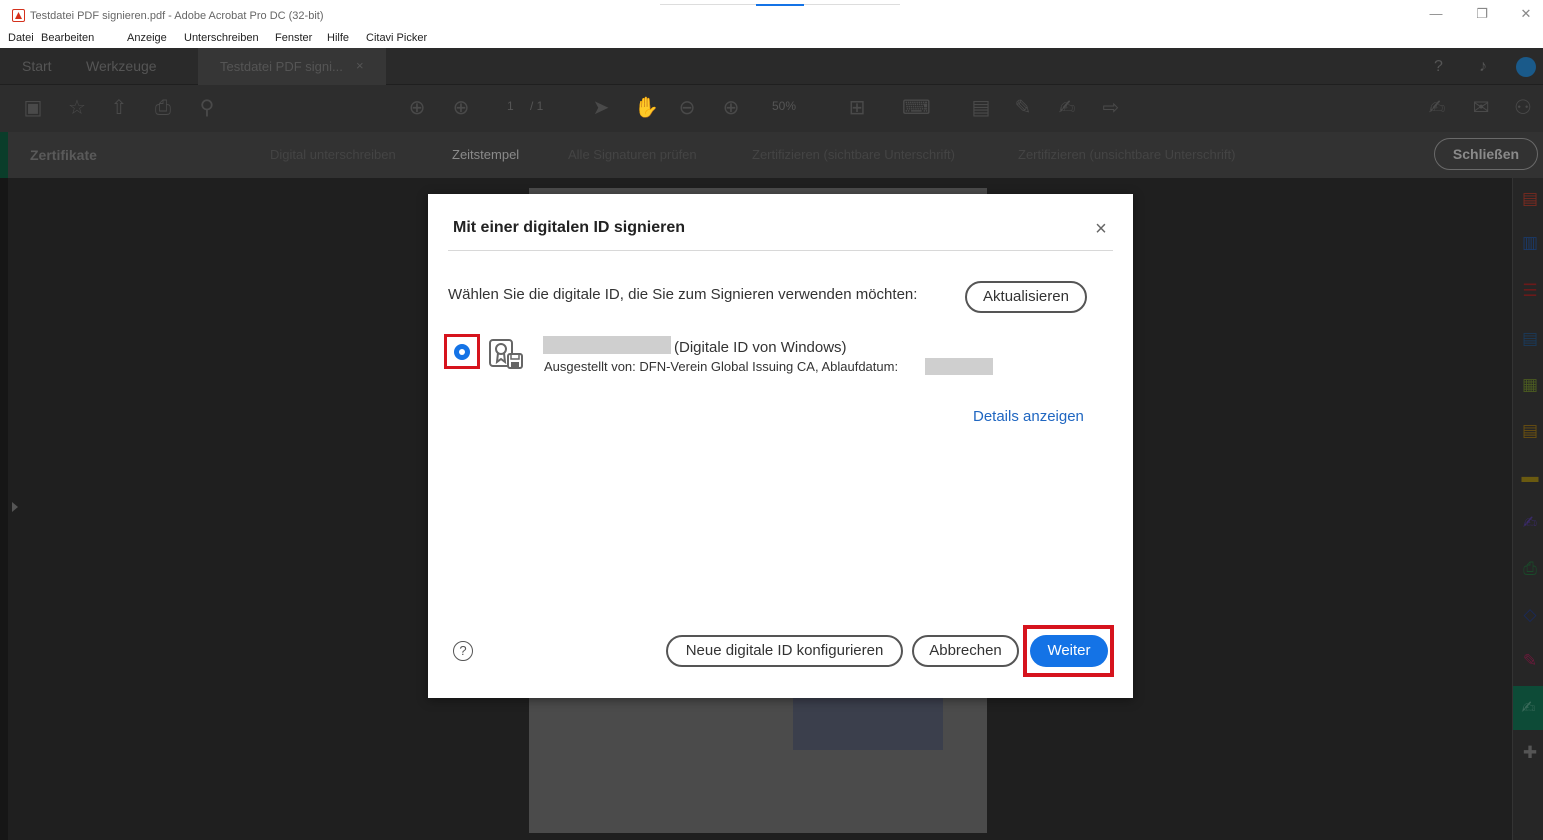  I want to click on certify-visible-action: Zertifizieren (sichtbare Unterschrift), so click(853, 154).